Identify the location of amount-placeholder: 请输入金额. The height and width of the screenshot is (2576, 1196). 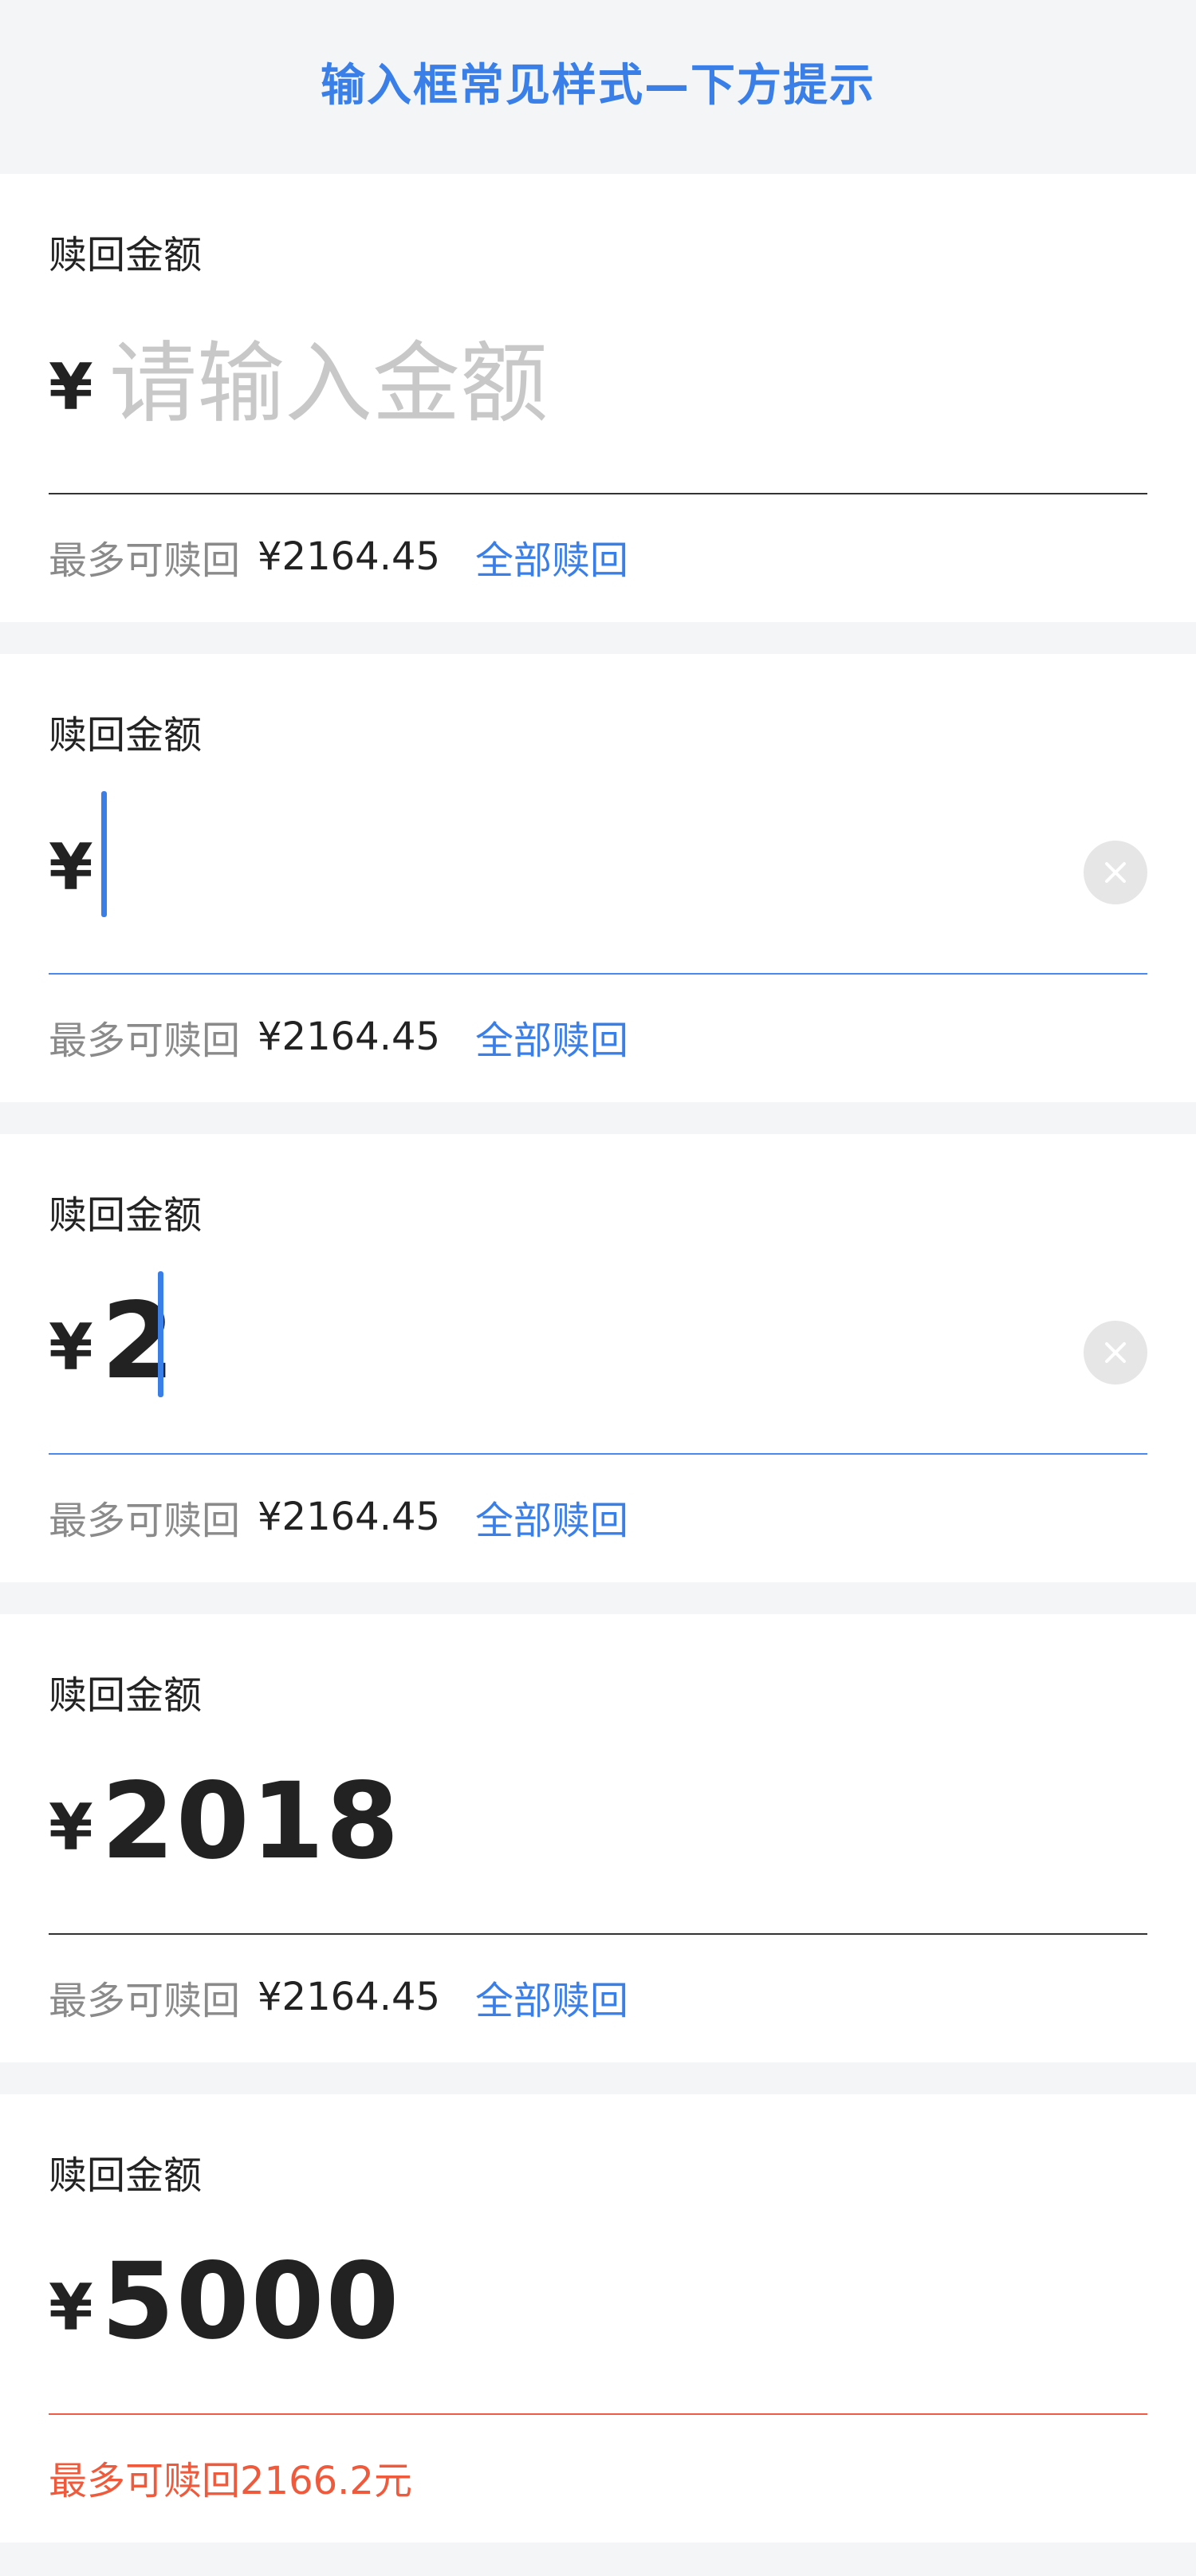
(329, 384).